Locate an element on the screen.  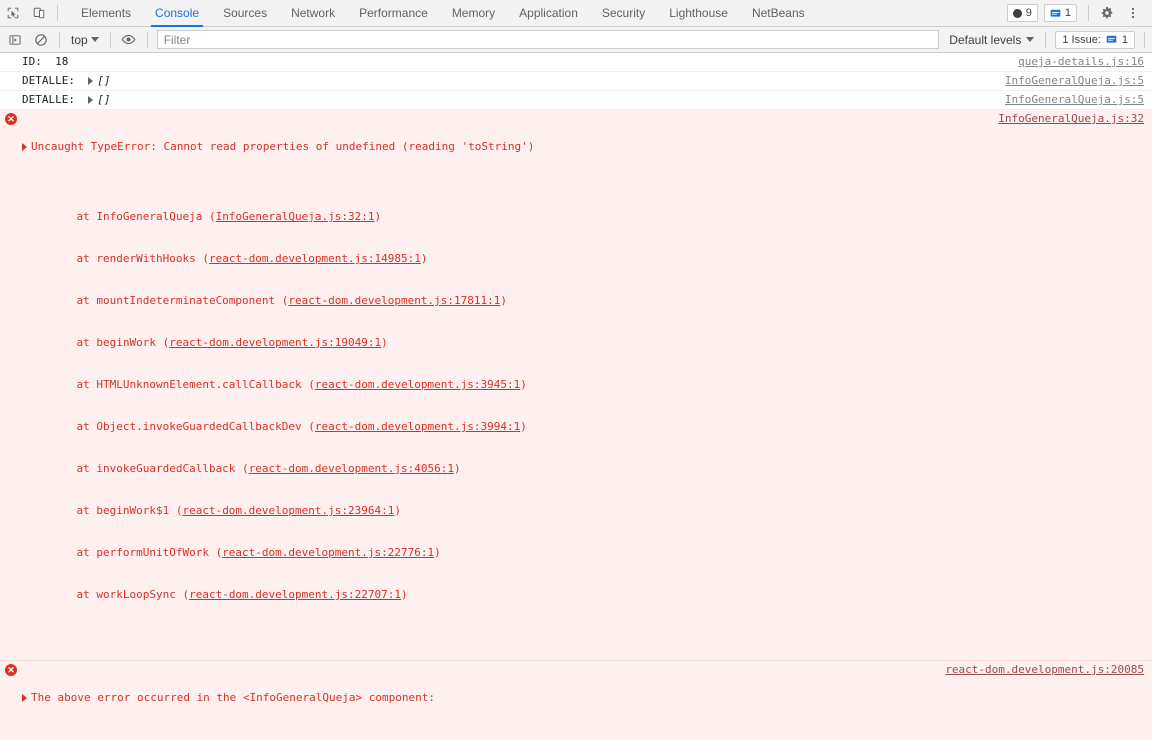
frame-function: at beginWork$1 ( is located at coordinates (116, 510).